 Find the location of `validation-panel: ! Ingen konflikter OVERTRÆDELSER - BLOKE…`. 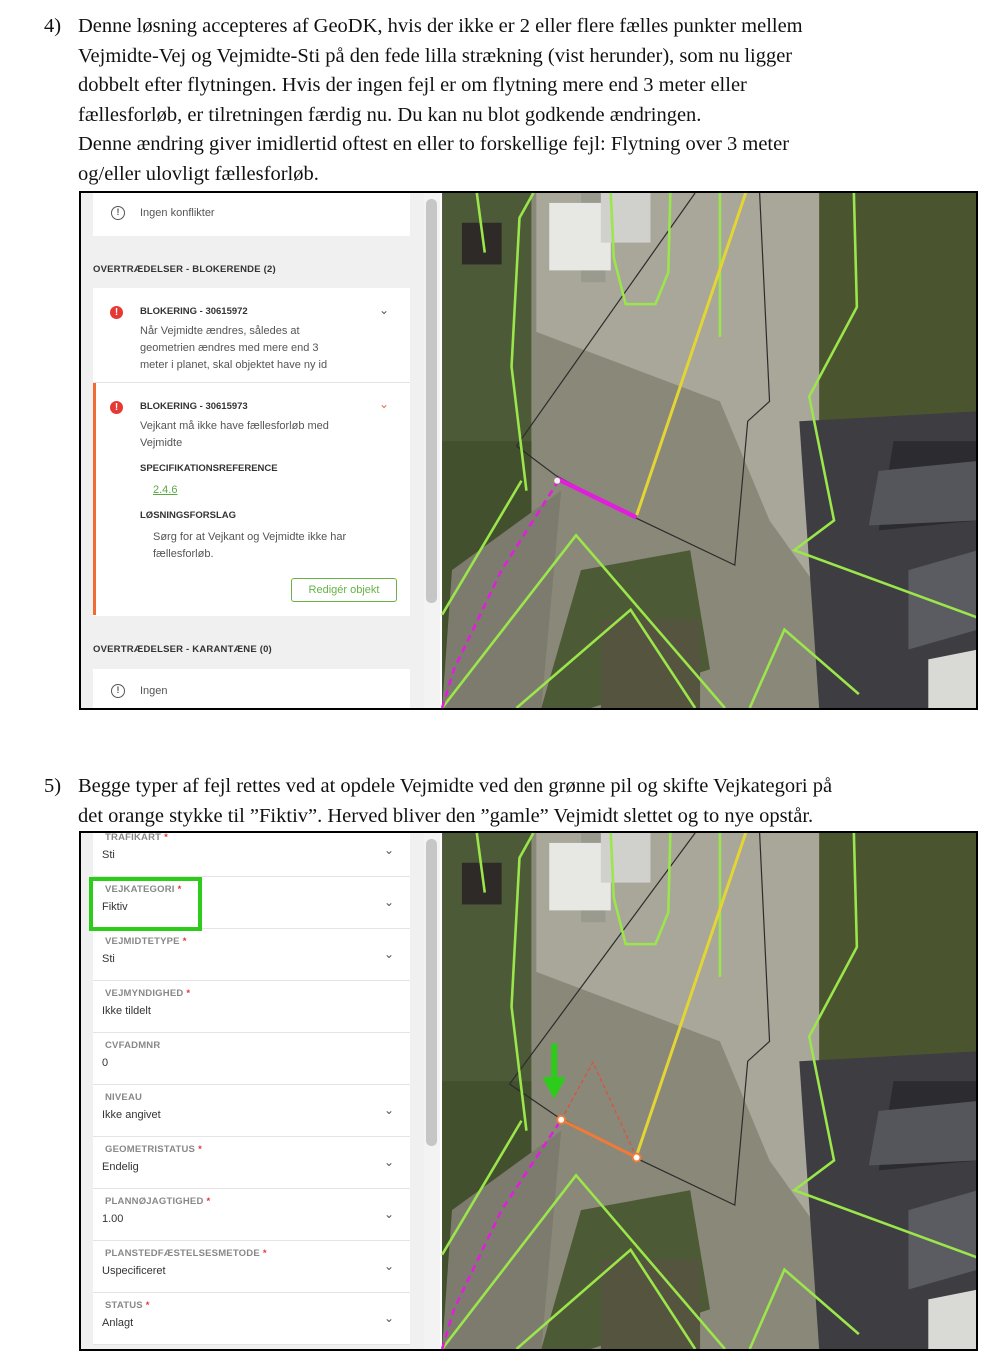

validation-panel: ! Ingen konflikter OVERTRÆDELSER - BLOKE… is located at coordinates (252, 450).